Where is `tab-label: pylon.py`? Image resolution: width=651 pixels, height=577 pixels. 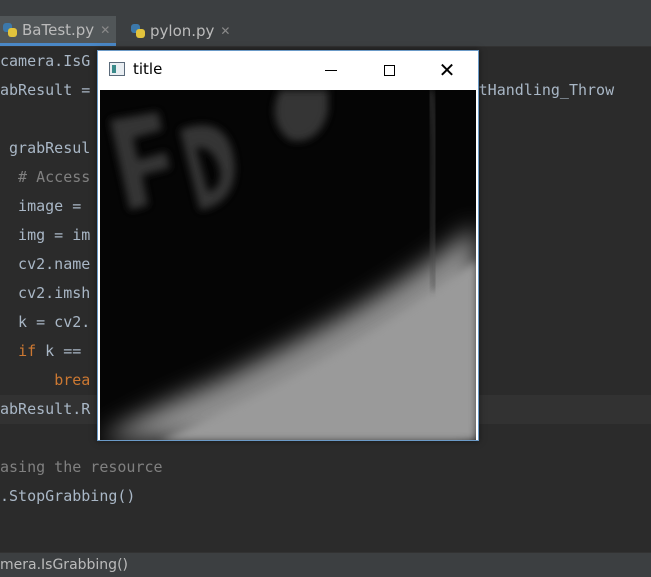 tab-label: pylon.py is located at coordinates (182, 31).